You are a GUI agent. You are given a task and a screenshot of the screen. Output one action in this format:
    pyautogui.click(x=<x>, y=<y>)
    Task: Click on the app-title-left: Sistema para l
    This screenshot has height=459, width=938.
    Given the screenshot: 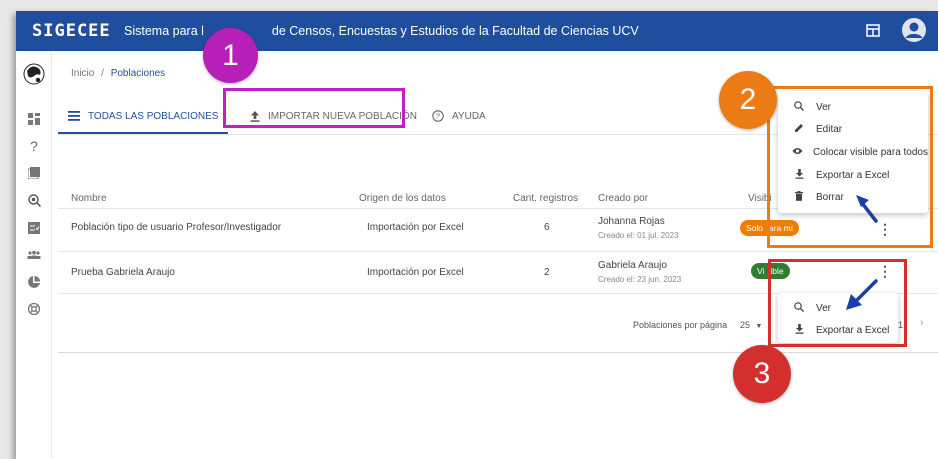 What is the action you would take?
    pyautogui.click(x=164, y=31)
    